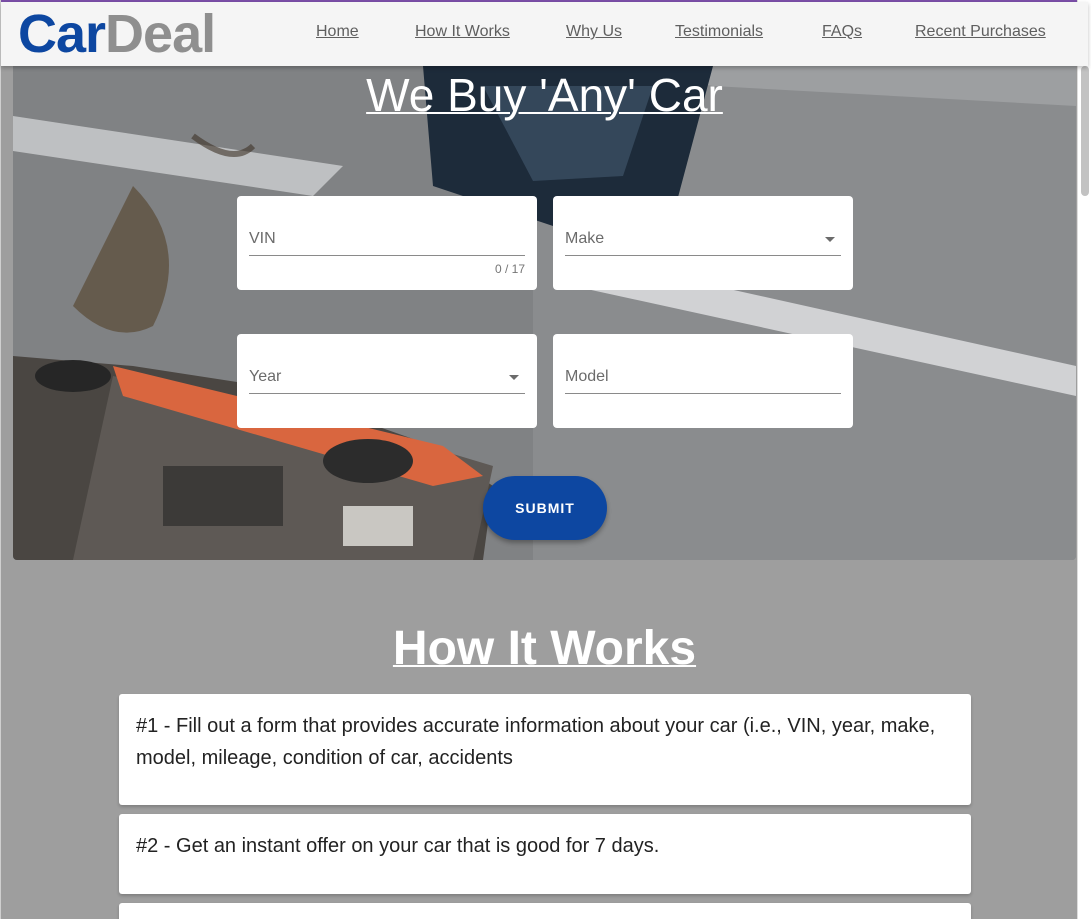  What do you see at coordinates (980, 32) in the screenshot?
I see `nav-recent-purchases-link: Recent Purchases` at bounding box center [980, 32].